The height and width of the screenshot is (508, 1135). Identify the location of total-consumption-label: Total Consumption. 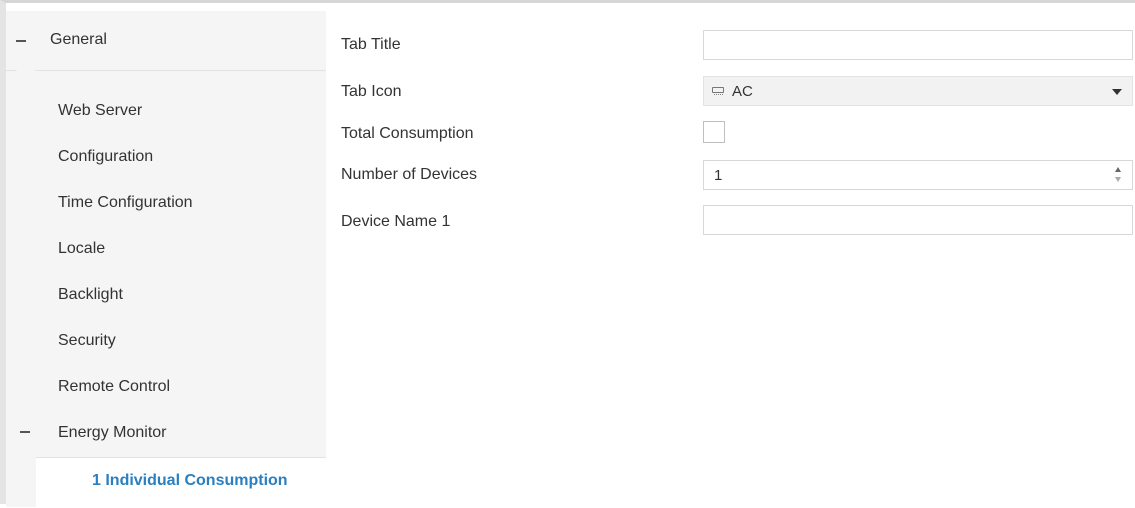
(407, 133).